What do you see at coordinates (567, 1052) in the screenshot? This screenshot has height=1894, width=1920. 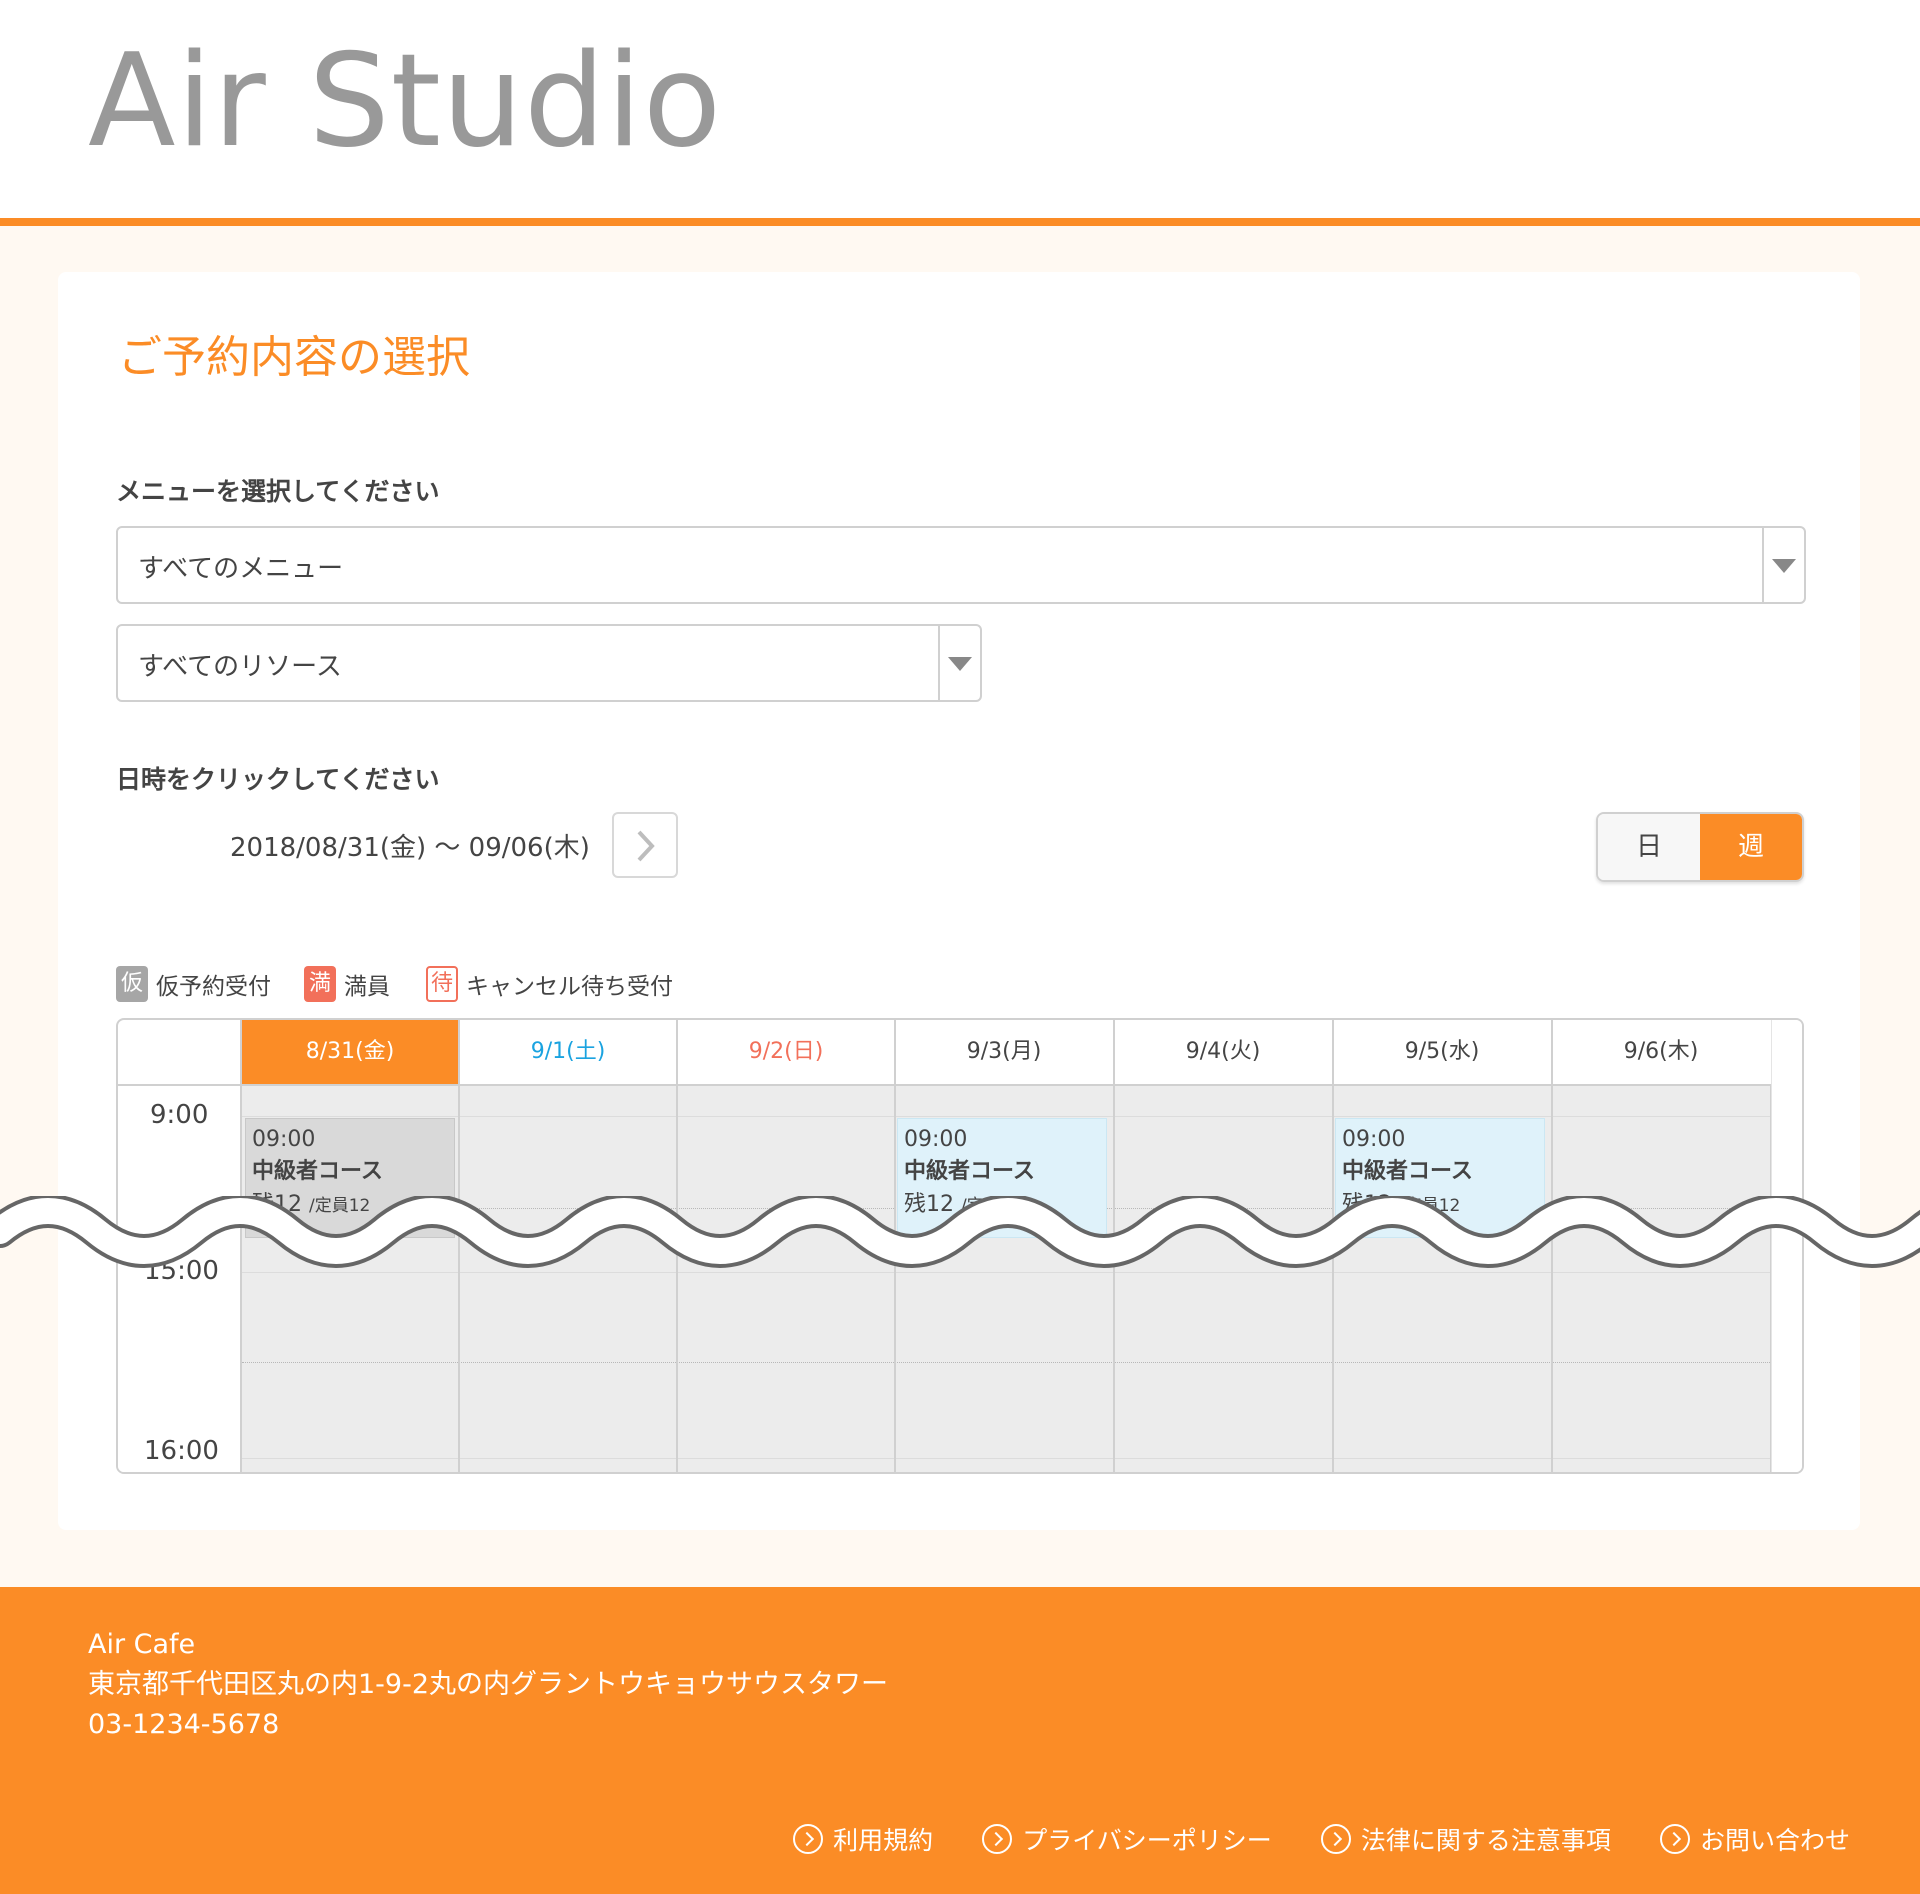 I see `day-header-0901: 9/1(土)` at bounding box center [567, 1052].